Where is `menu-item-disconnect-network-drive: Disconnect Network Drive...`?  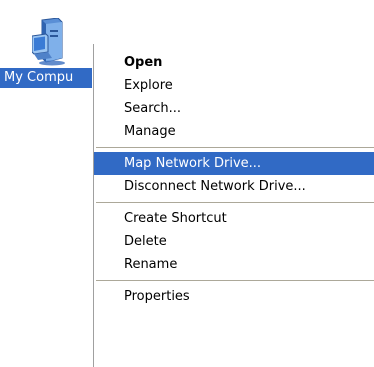 menu-item-disconnect-network-drive: Disconnect Network Drive... is located at coordinates (234, 186).